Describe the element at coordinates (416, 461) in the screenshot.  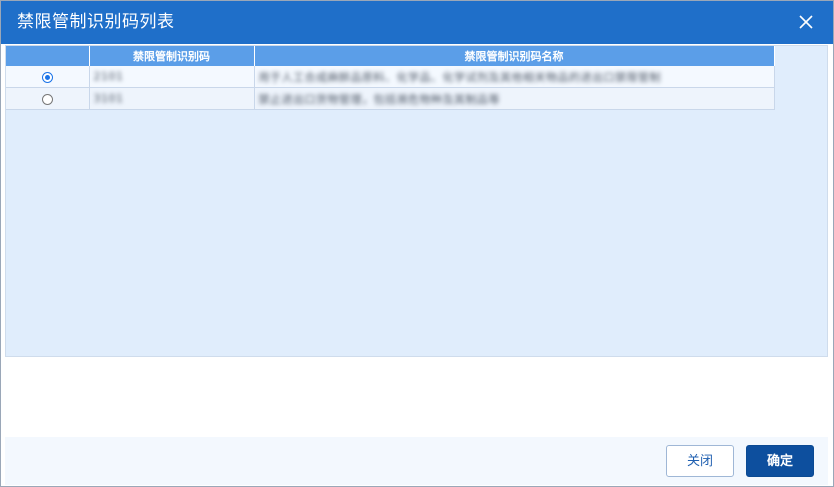
I see `dialog-footer: 关闭 确定` at that location.